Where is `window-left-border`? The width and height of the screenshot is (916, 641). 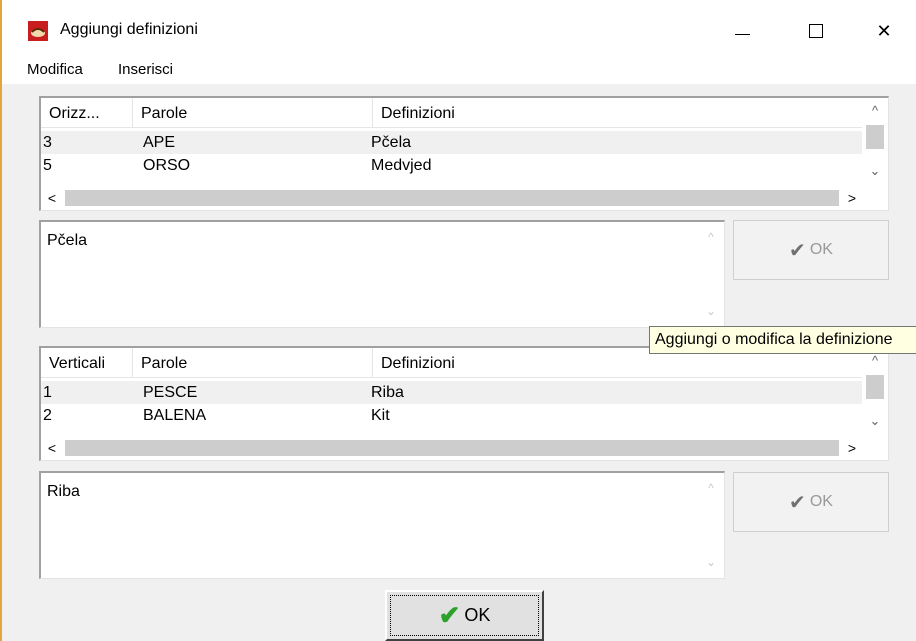
window-left-border is located at coordinates (1, 320).